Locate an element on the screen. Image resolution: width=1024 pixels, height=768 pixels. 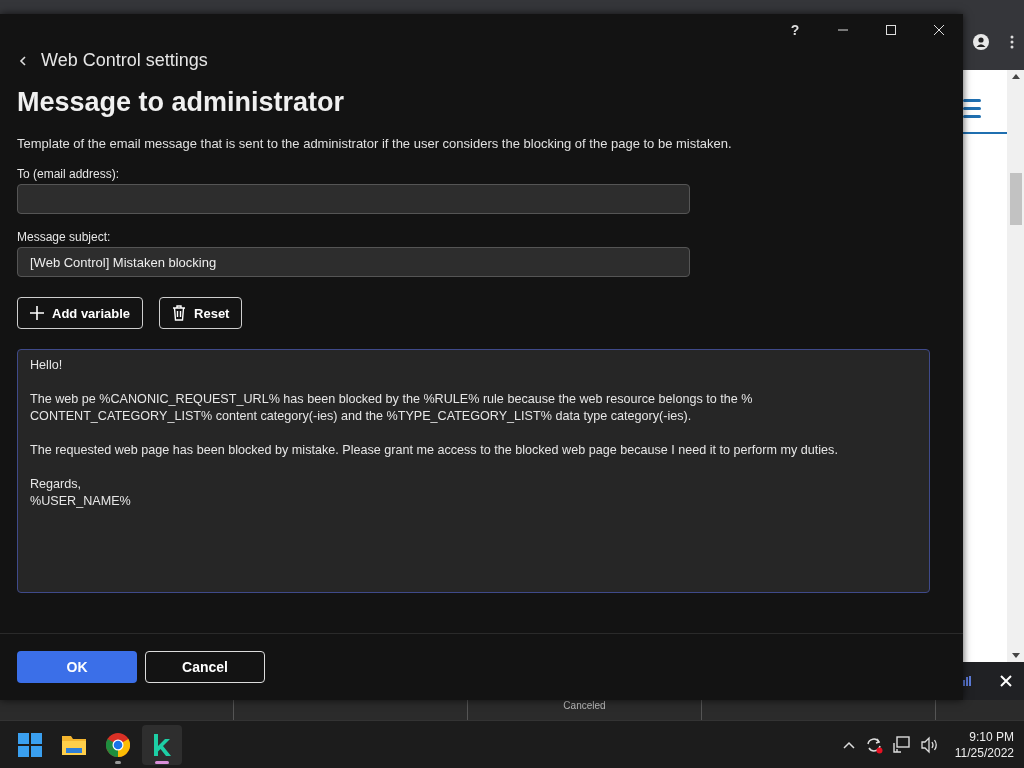
description-text: Template of the email message that is sent to the administrator if the user considers the blocking of the page to be mistaken. is located at coordinates (375, 143).